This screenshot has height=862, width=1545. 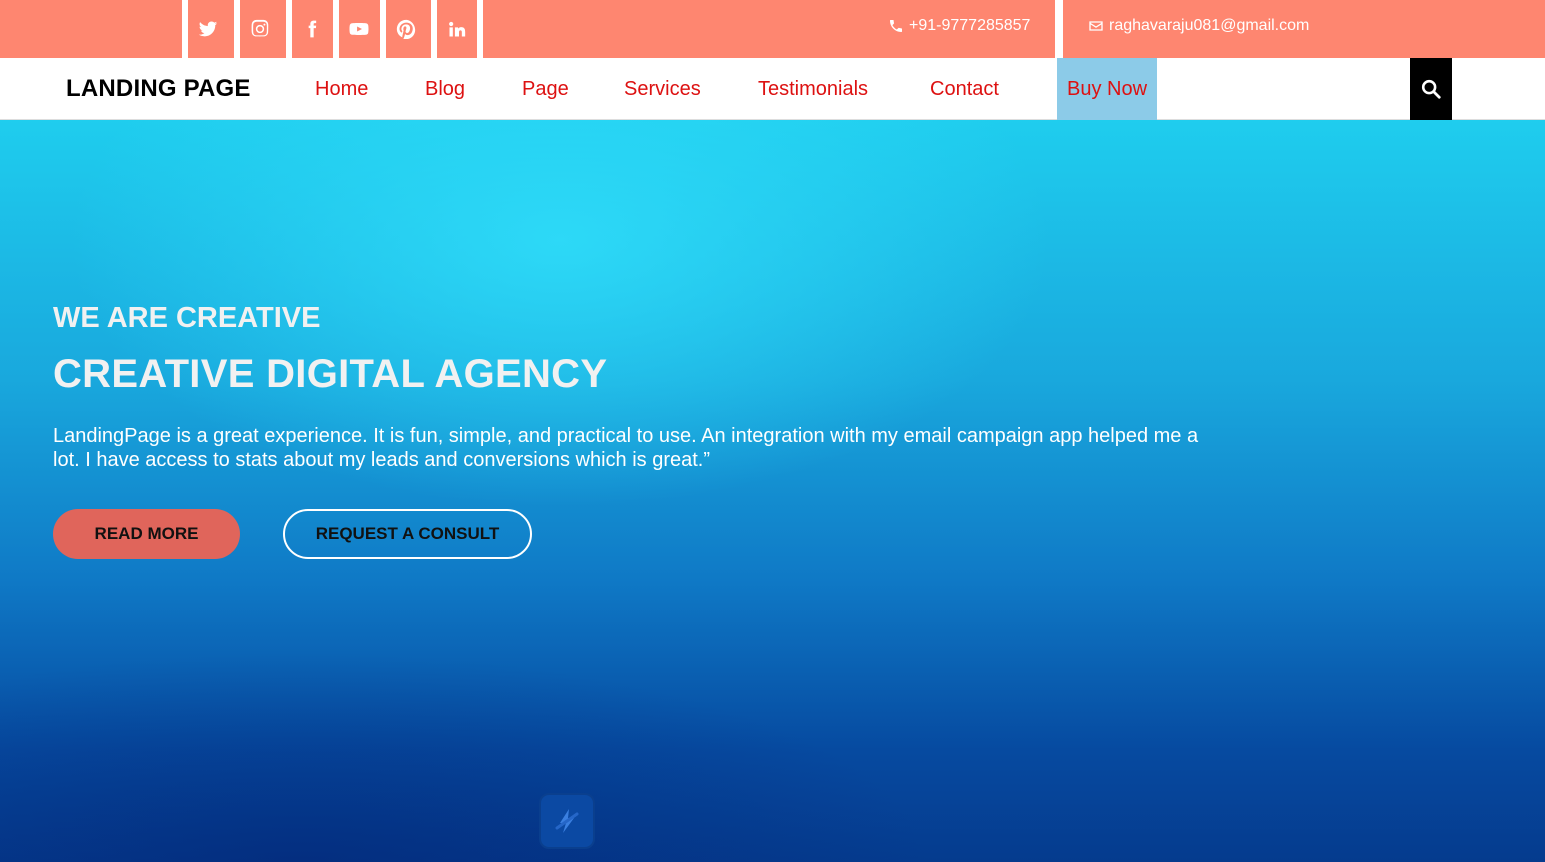 I want to click on twitter-link, so click(x=205, y=29).